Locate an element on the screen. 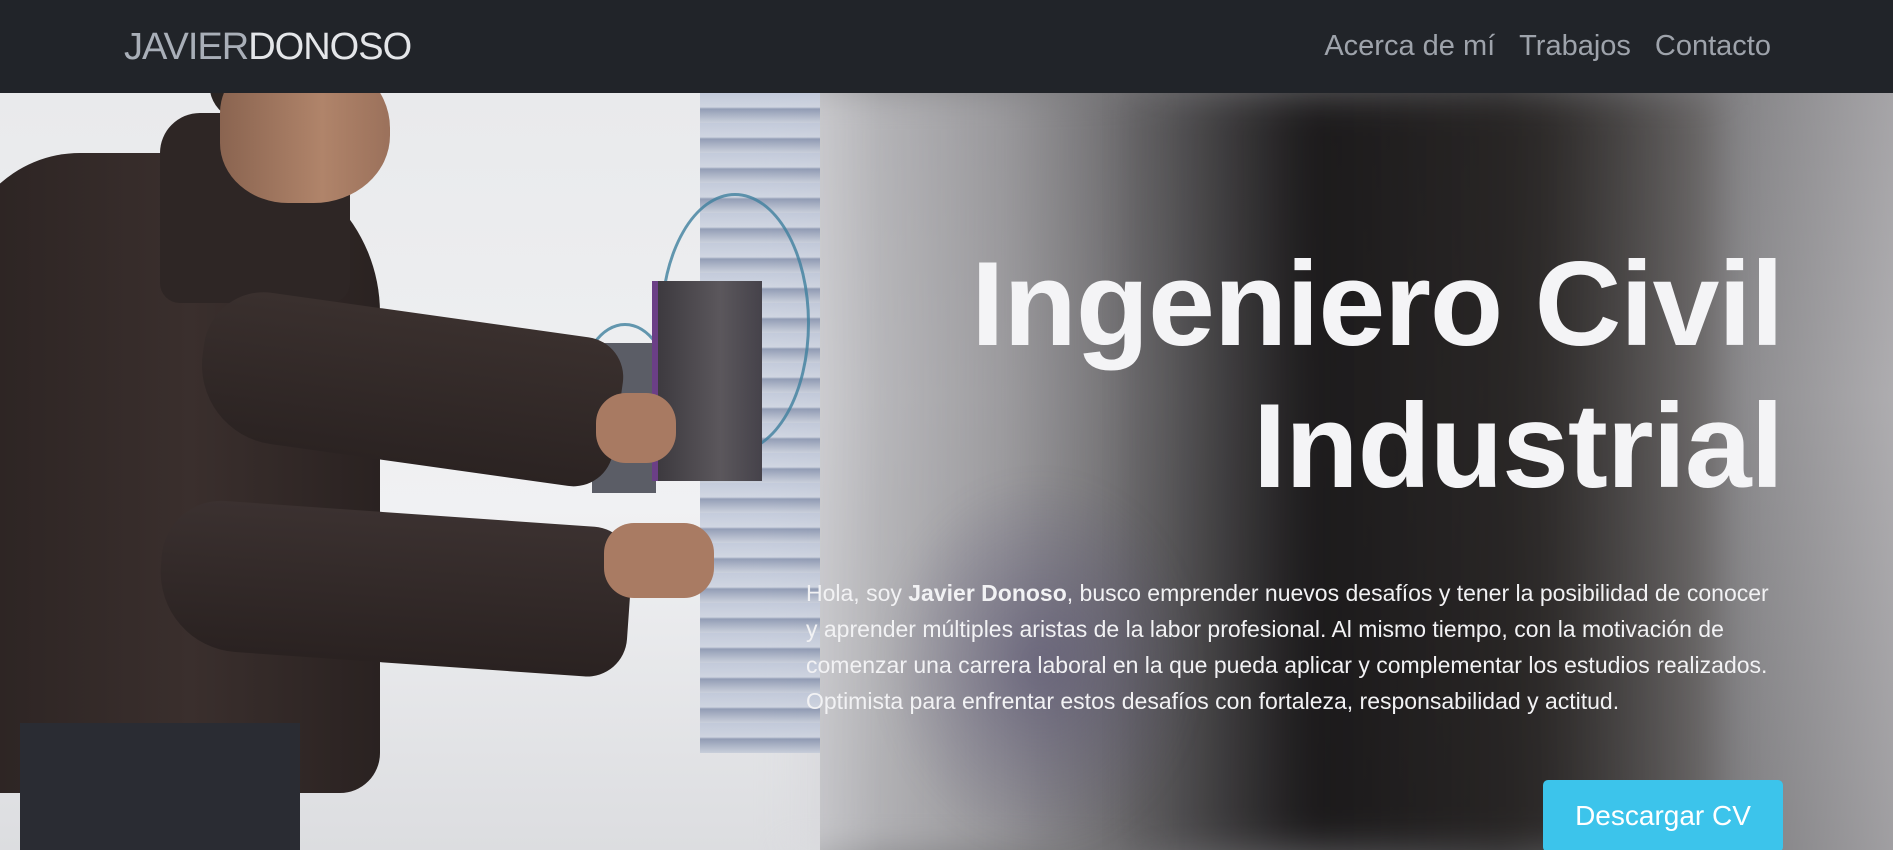 The width and height of the screenshot is (1893, 850). brand-first-name: JAVIER is located at coordinates (186, 47).